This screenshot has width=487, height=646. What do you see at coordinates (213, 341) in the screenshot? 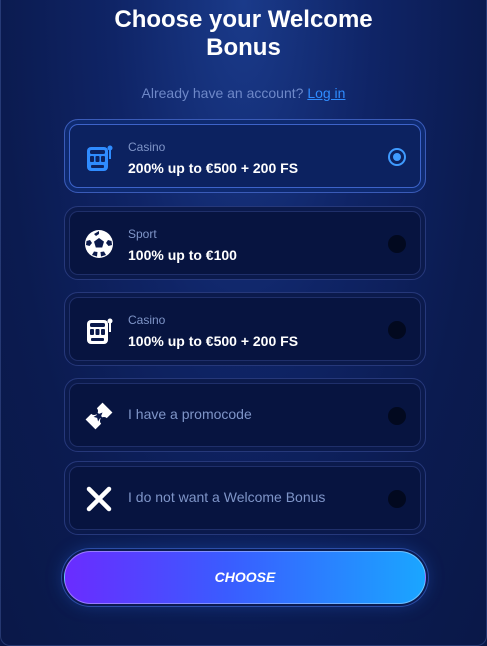
I see `option-title: 100% up to €500 + 200 FS` at bounding box center [213, 341].